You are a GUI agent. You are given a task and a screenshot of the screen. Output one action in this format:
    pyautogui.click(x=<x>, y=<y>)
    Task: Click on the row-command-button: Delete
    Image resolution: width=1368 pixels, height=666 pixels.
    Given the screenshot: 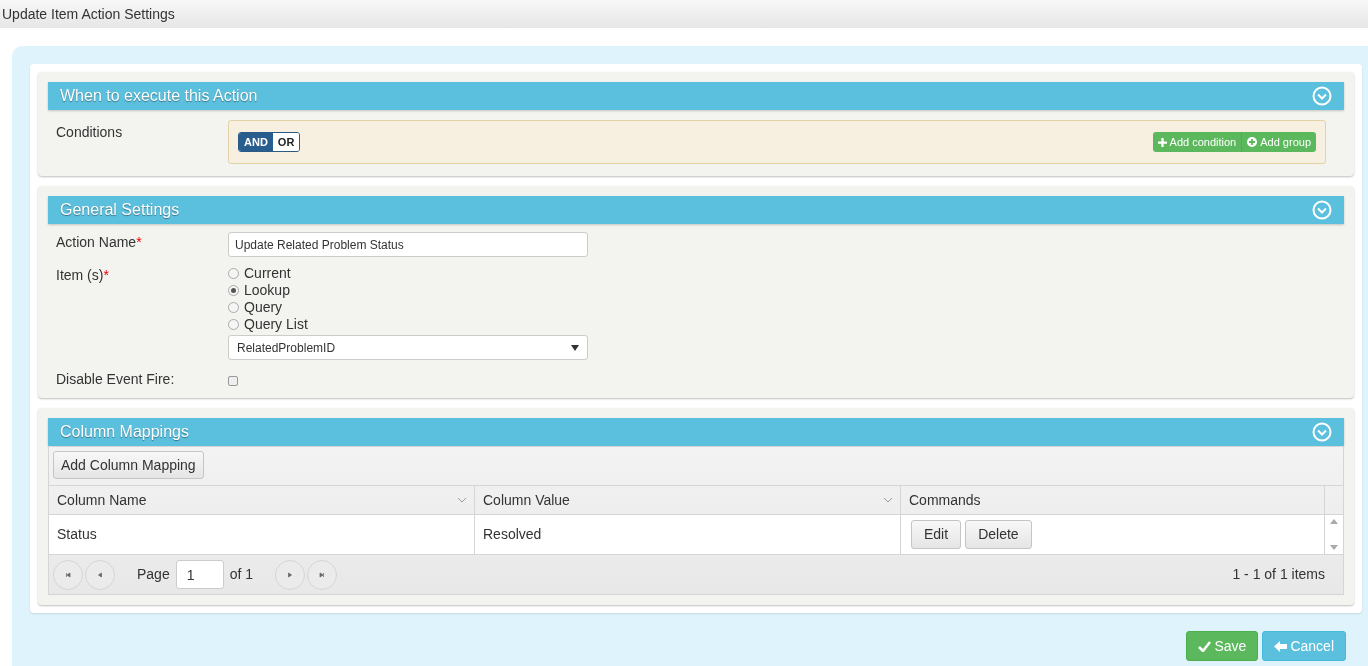 What is the action you would take?
    pyautogui.click(x=998, y=534)
    